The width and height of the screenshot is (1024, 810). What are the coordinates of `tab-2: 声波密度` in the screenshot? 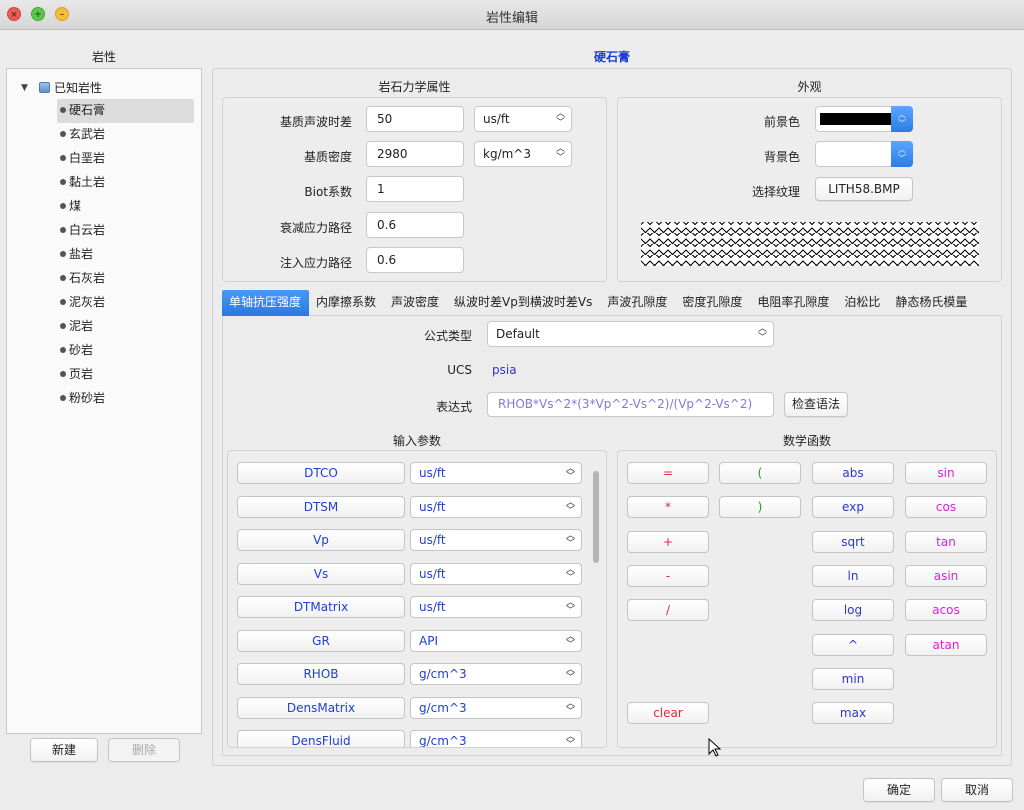 It's located at (415, 303).